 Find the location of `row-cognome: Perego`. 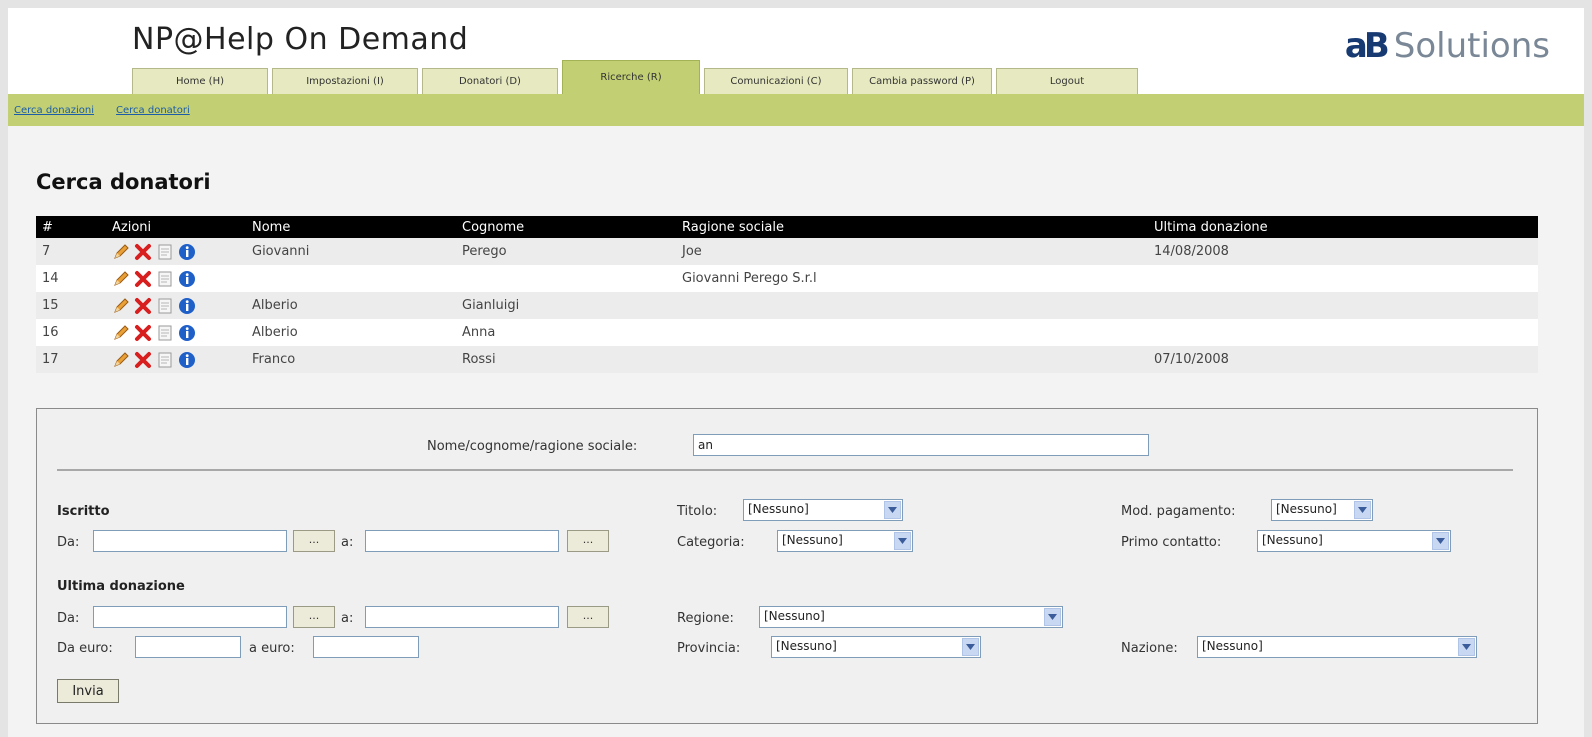

row-cognome: Perego is located at coordinates (566, 251).